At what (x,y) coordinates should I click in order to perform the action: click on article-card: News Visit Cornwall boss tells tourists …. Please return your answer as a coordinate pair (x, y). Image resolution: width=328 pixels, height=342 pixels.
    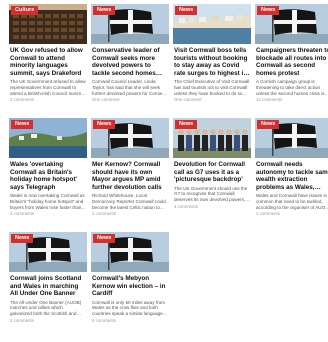
    Looking at the image, I should click on (212, 59).